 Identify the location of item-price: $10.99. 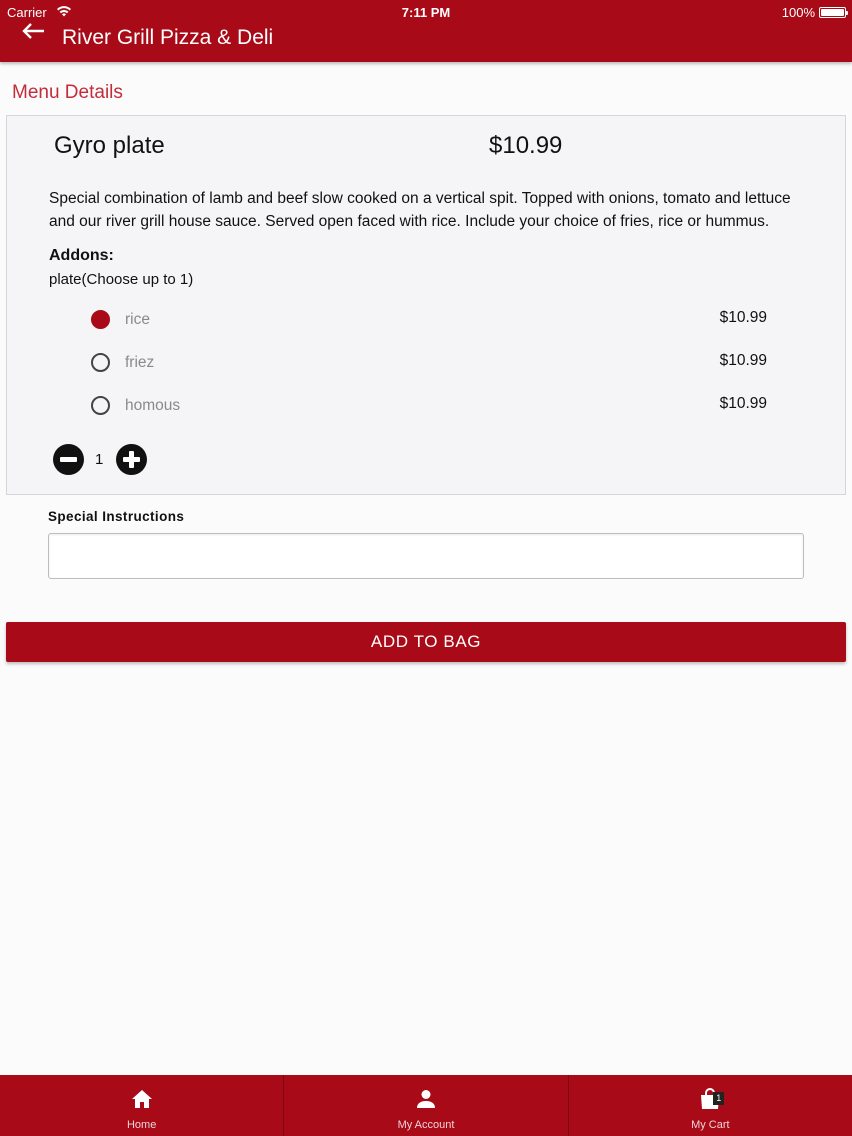
(526, 145).